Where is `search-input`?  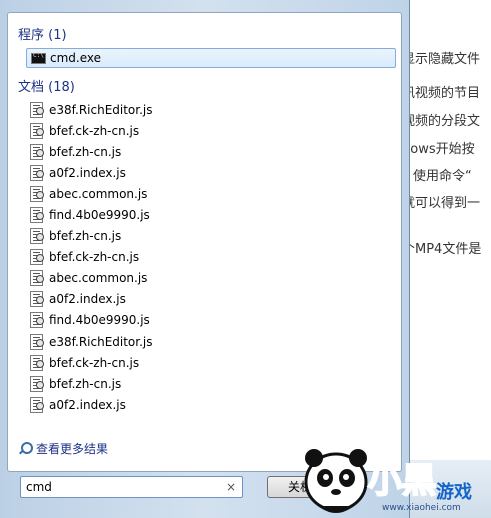 search-input is located at coordinates (121, 487).